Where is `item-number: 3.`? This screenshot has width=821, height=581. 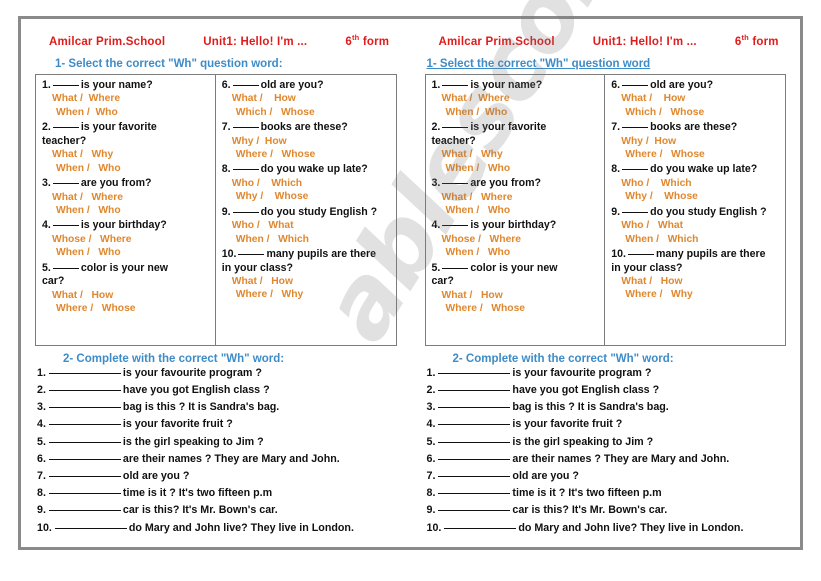 item-number: 3. is located at coordinates (431, 407).